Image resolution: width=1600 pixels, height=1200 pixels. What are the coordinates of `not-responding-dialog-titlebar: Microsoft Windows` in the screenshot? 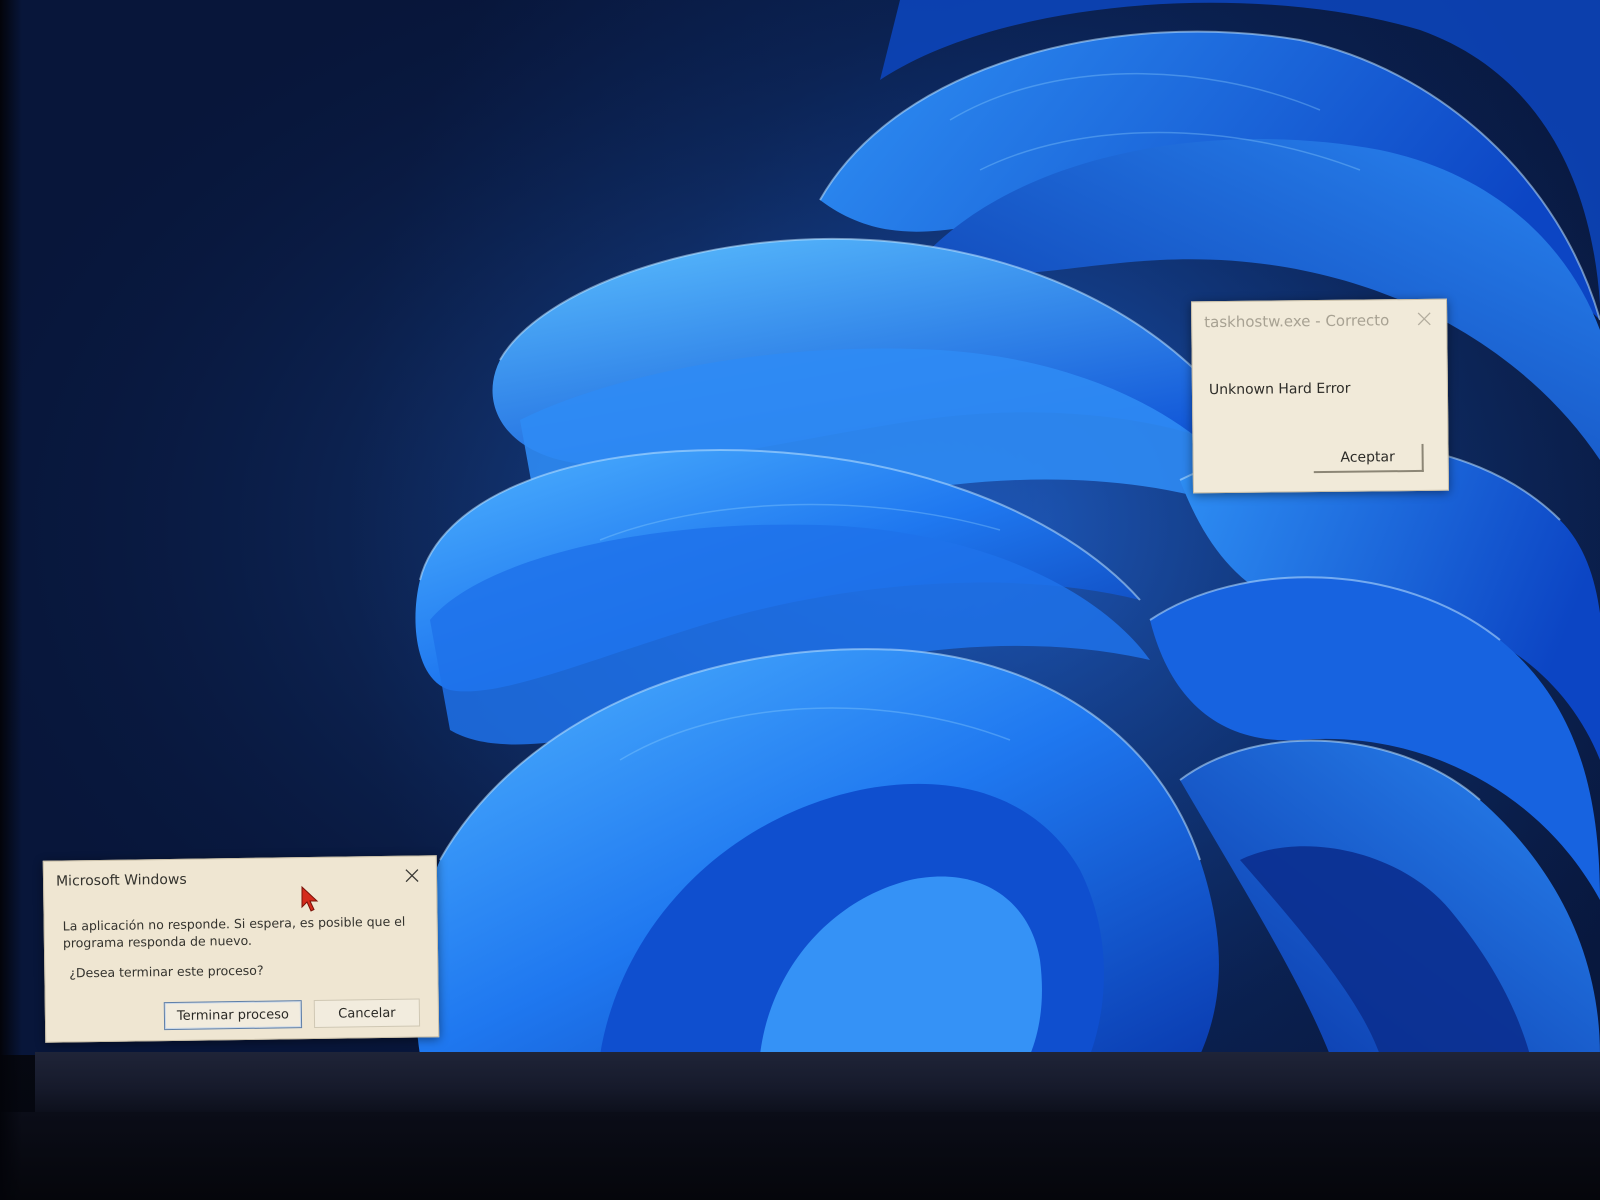 It's located at (240, 877).